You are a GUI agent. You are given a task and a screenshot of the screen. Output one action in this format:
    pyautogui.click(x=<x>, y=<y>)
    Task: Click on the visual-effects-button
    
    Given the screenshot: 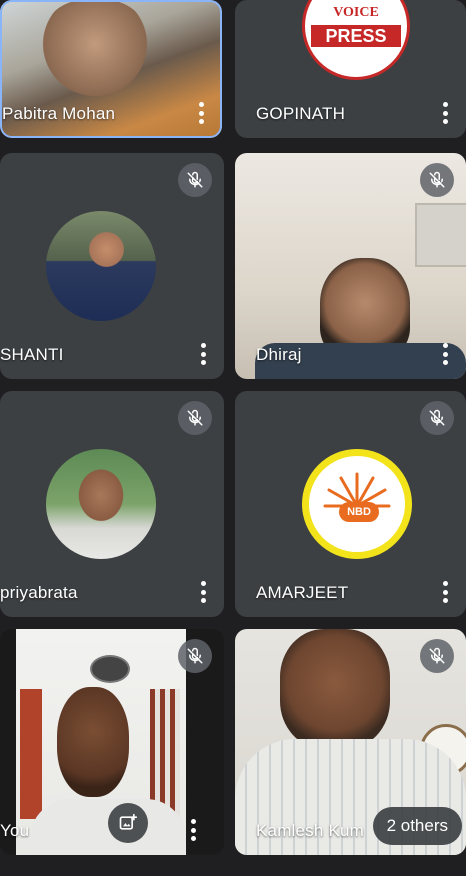 What is the action you would take?
    pyautogui.click(x=128, y=823)
    